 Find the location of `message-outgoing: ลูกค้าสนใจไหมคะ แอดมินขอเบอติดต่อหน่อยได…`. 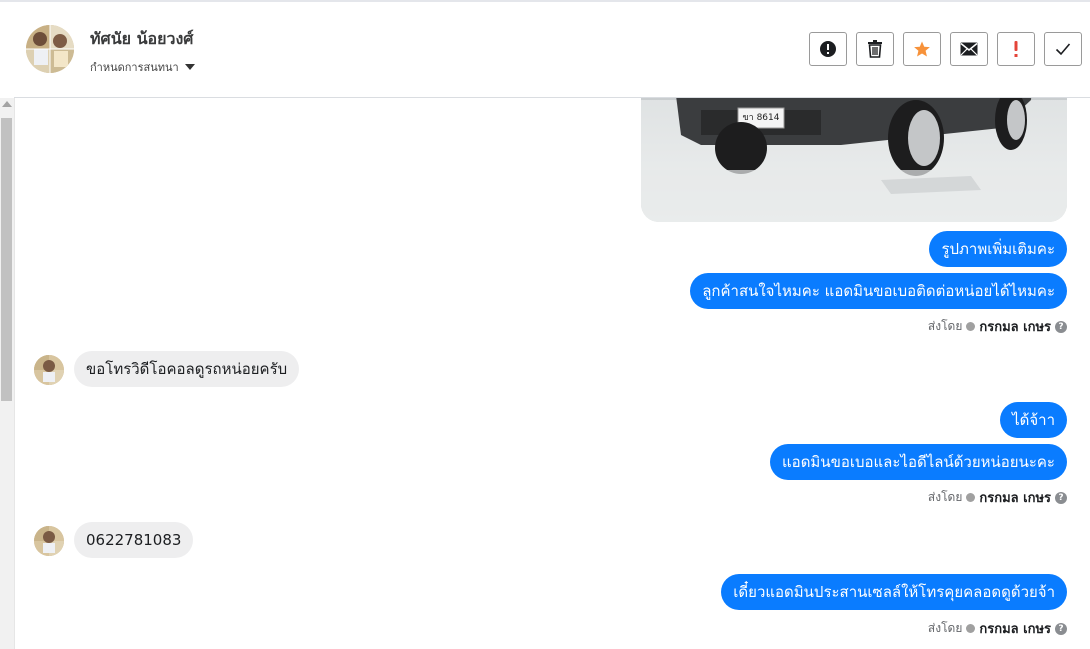

message-outgoing: ลูกค้าสนใจไหมคะ แอดมินขอเบอติดต่อหน่อยได… is located at coordinates (878, 291).